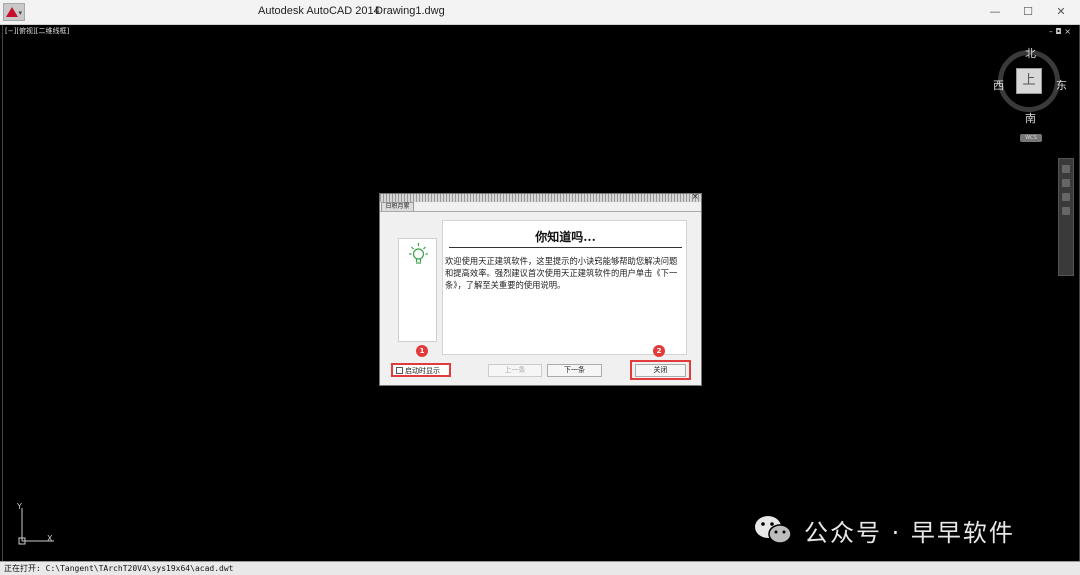 This screenshot has width=1080, height=575. Describe the element at coordinates (50, 538) in the screenshot. I see `ucs-x-label: X` at that location.